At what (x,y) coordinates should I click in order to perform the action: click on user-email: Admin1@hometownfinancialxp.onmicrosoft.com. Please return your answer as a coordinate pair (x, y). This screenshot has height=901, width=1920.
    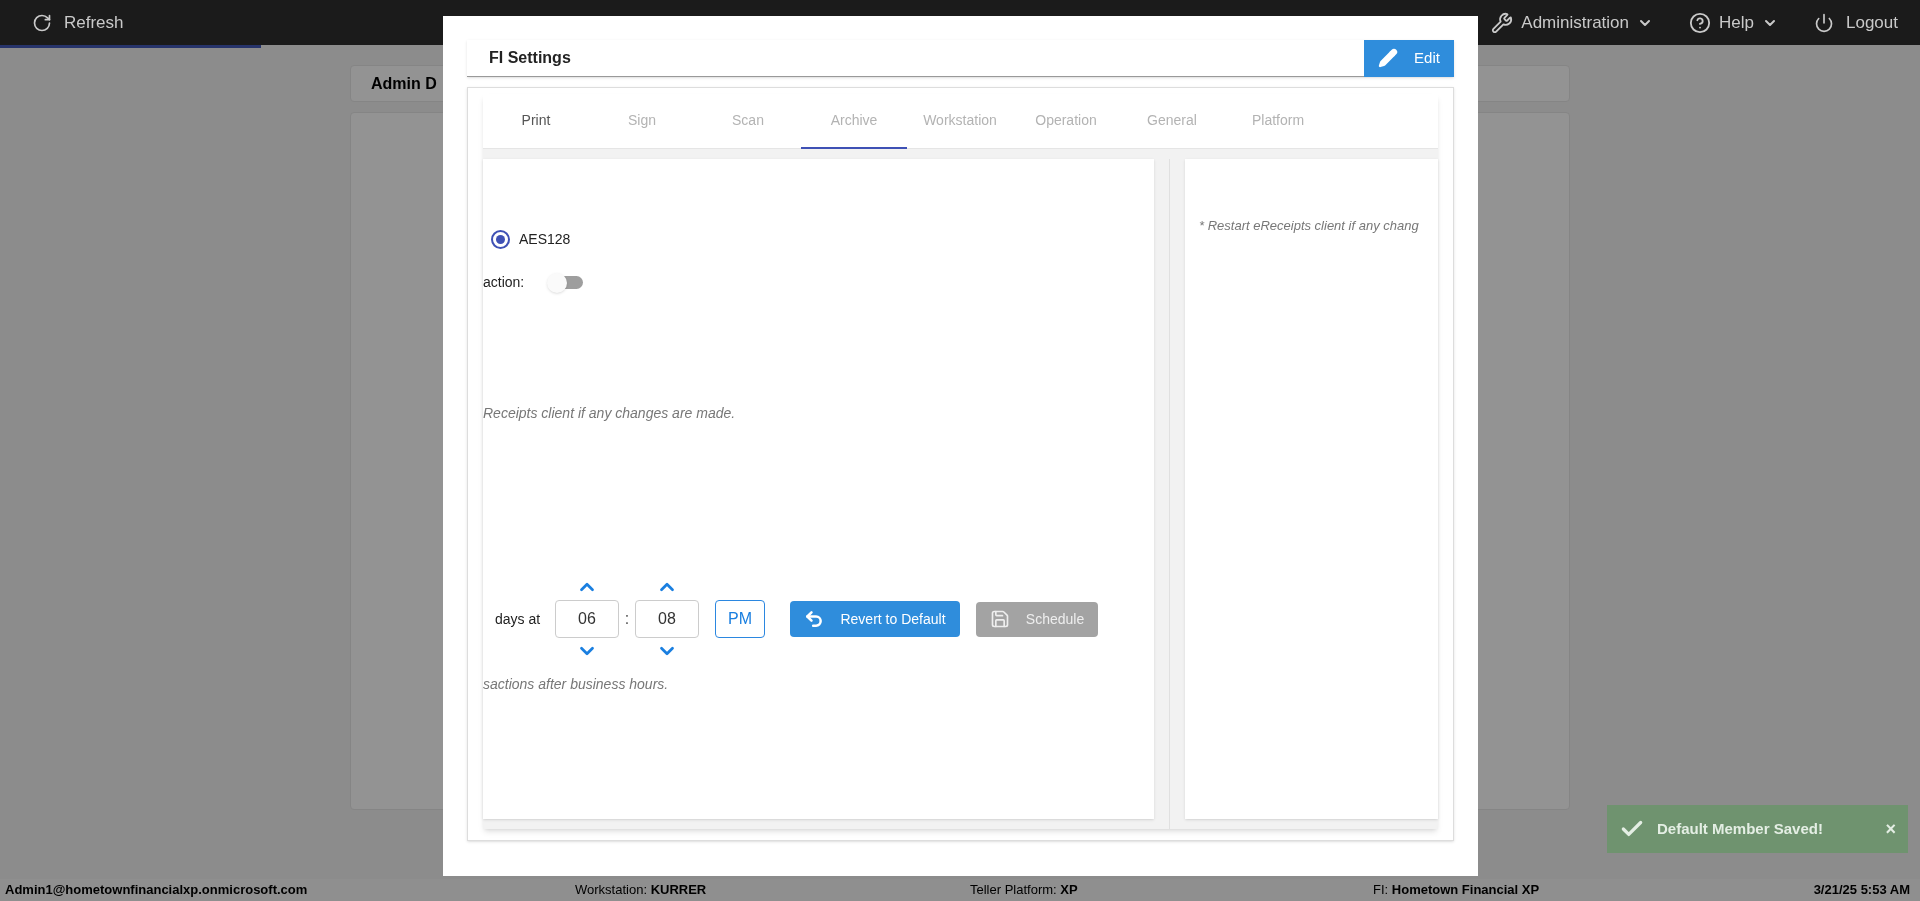
    Looking at the image, I should click on (156, 890).